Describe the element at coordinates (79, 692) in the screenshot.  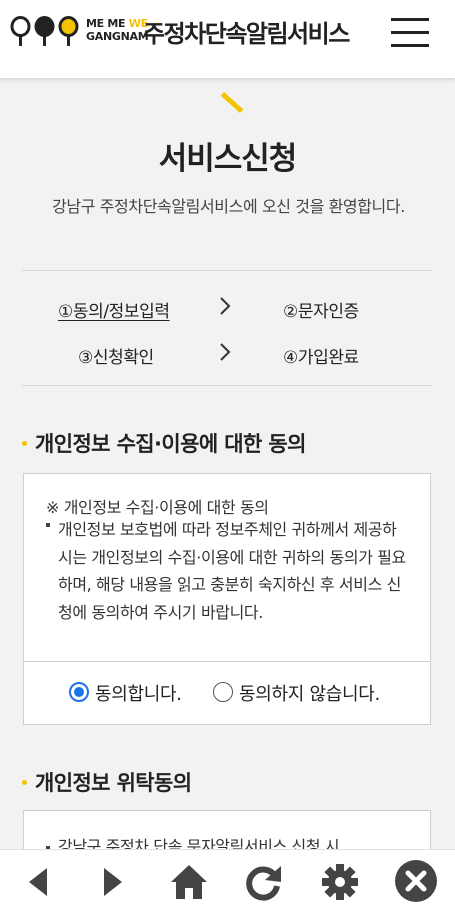
I see `agree-radio` at that location.